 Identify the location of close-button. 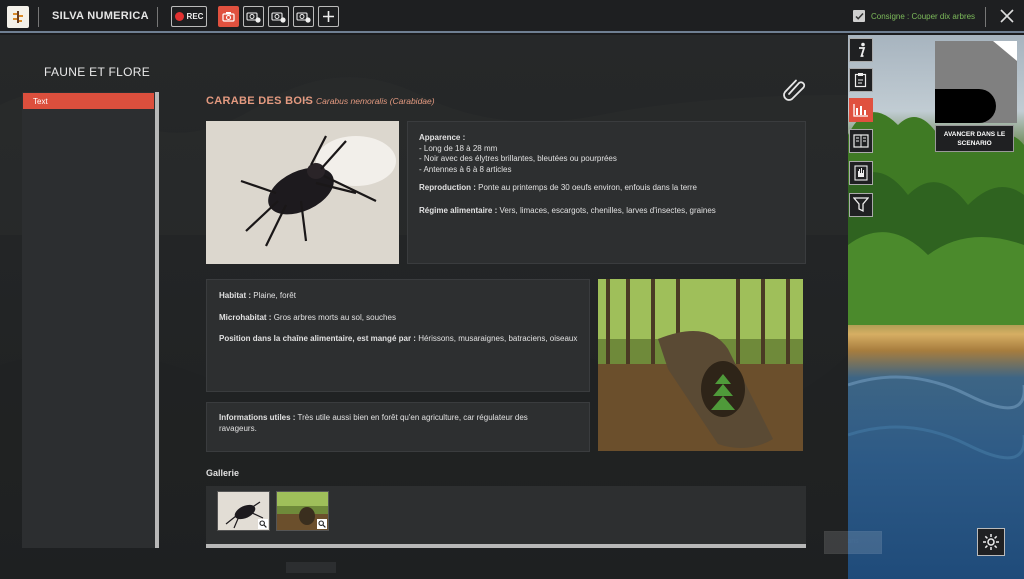
(1007, 16).